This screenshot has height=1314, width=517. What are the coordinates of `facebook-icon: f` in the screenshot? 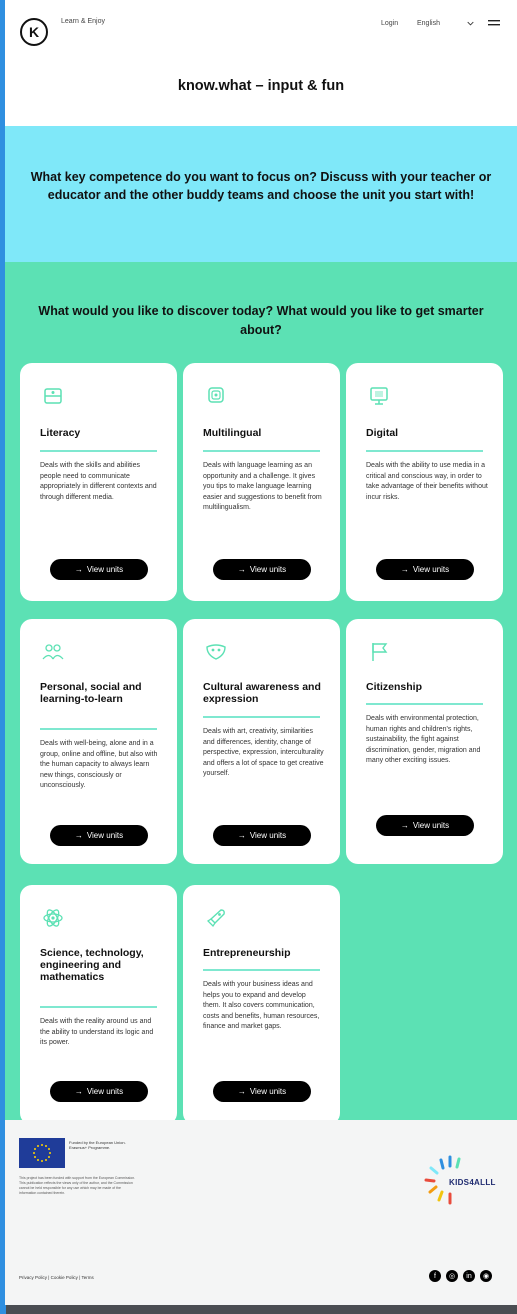 It's located at (435, 1276).